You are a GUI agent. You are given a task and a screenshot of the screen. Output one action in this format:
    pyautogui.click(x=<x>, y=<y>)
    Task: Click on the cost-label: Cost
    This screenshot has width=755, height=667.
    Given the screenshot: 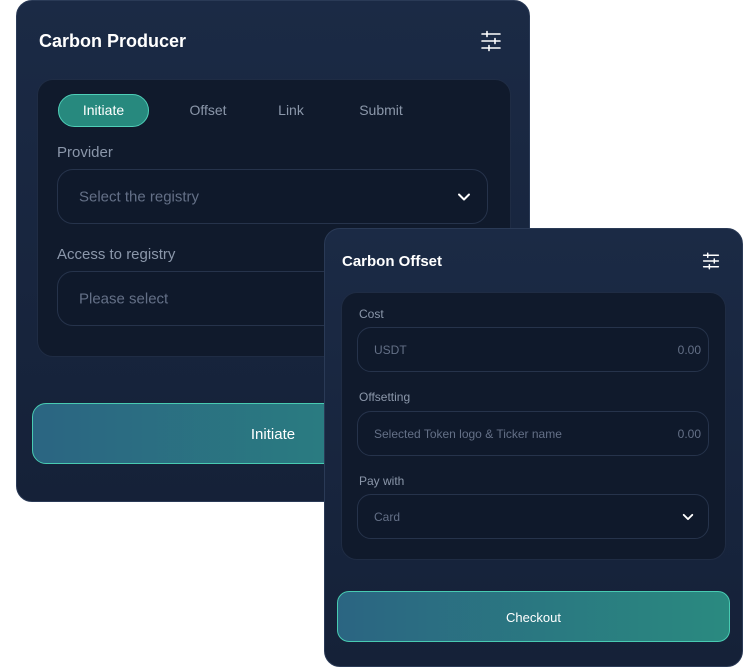 What is the action you would take?
    pyautogui.click(x=371, y=314)
    